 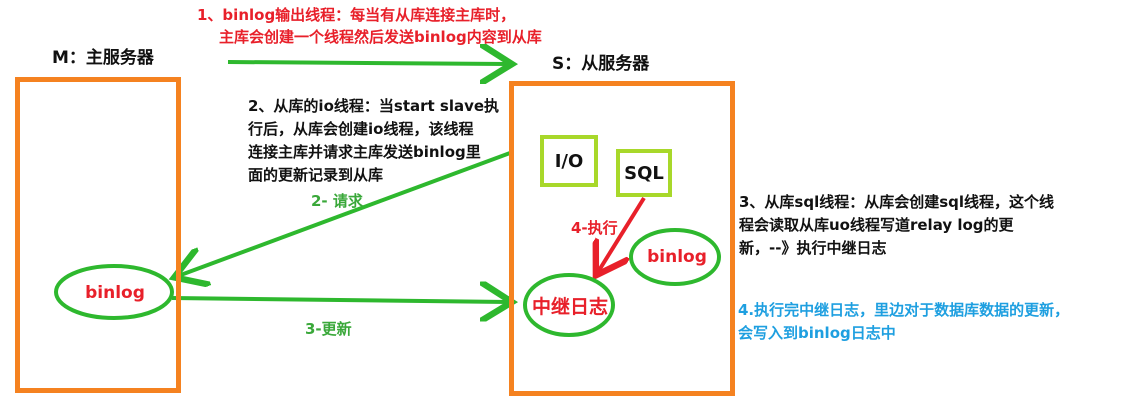 What do you see at coordinates (356, 15) in the screenshot?
I see `note1-line1: 1、binlog输出线程：每当有从库连接主库时，` at bounding box center [356, 15].